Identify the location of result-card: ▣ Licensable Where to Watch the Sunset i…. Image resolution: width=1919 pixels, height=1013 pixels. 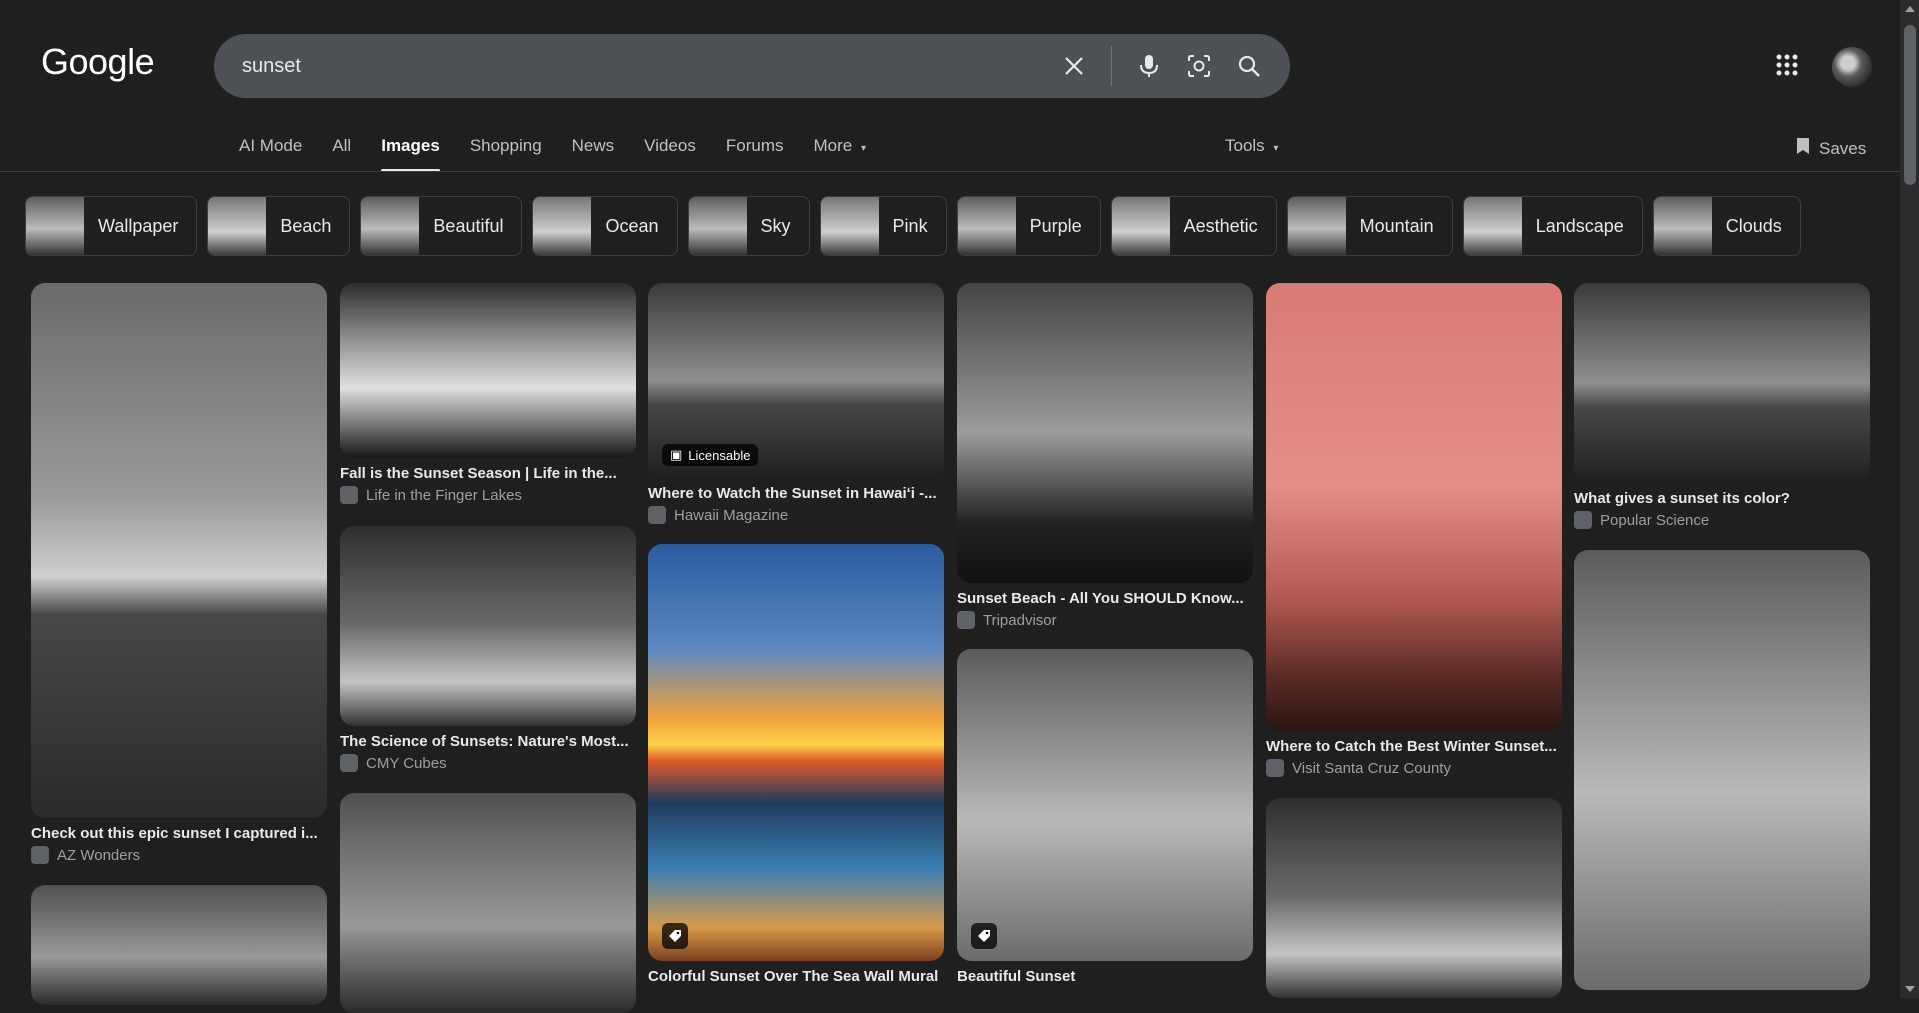
(796, 403).